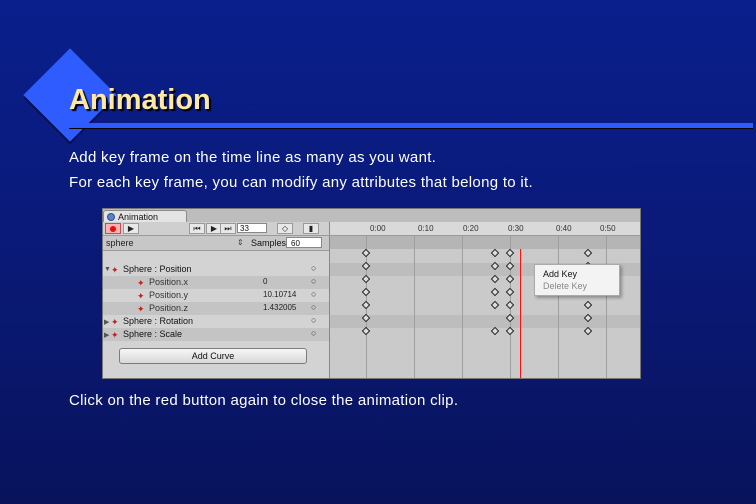 This screenshot has height=504, width=756. What do you see at coordinates (269, 243) in the screenshot?
I see `samples-label: Samples` at bounding box center [269, 243].